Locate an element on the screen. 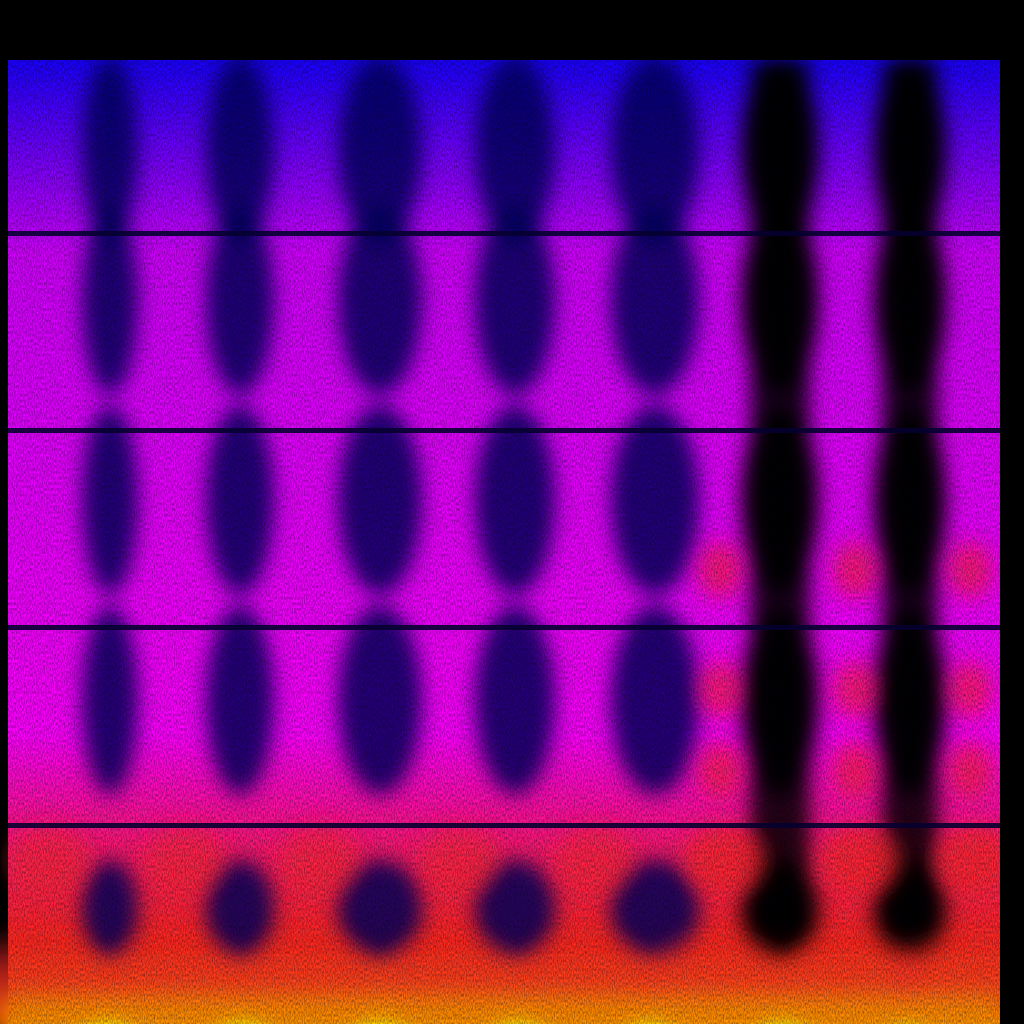 This screenshot has width=1024, height=1024. right-margin is located at coordinates (1012, 512).